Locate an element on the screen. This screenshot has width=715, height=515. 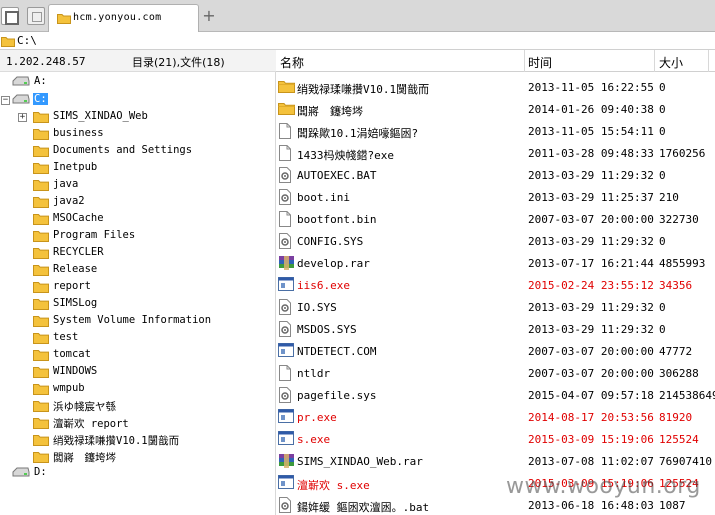
tree-folder-label: tomcat is located at coordinates (72, 354).